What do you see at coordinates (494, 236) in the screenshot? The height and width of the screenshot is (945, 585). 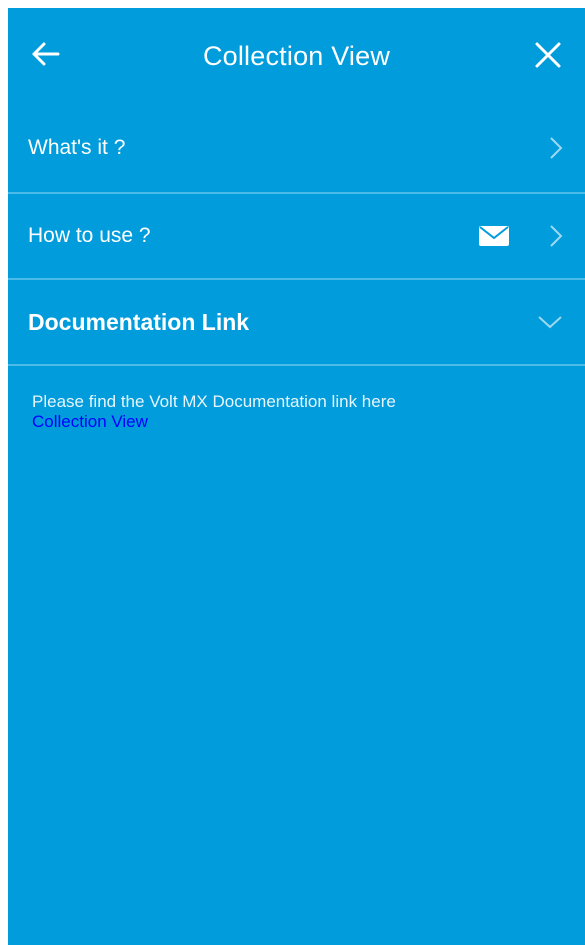 I see `mail-icon` at bounding box center [494, 236].